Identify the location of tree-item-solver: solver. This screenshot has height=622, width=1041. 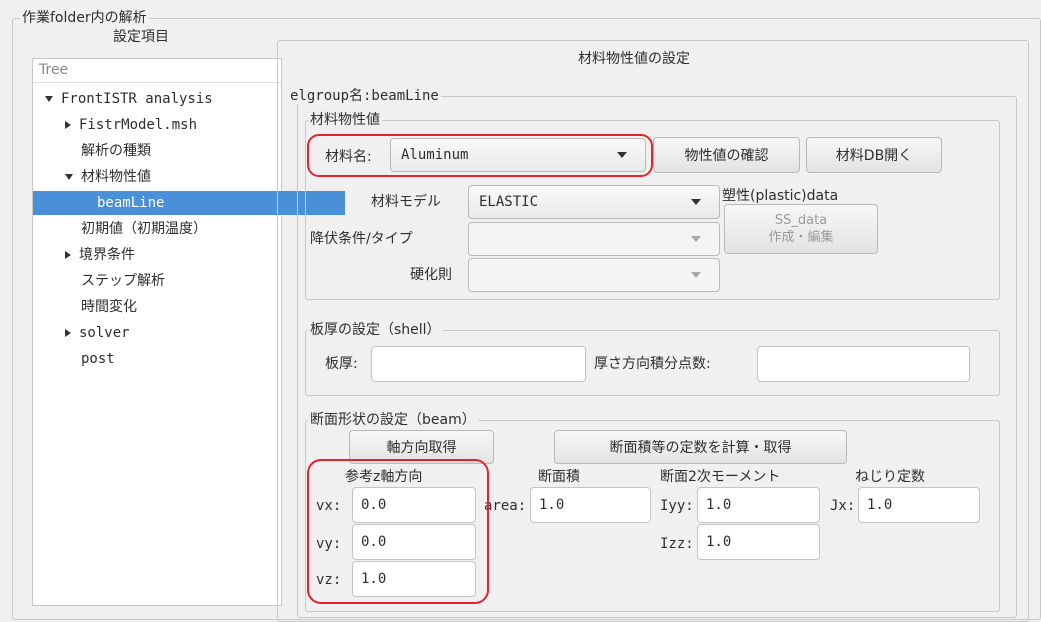
(173, 333).